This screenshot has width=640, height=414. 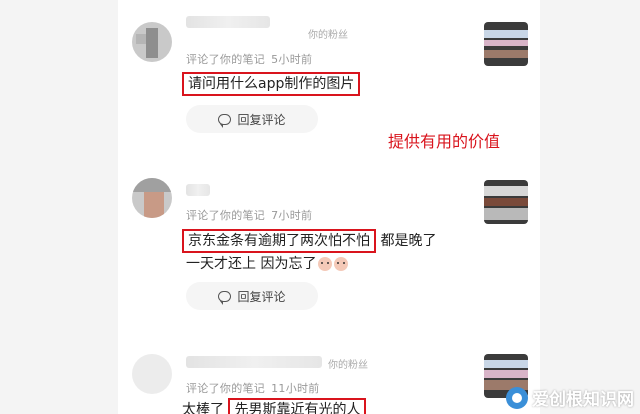 What do you see at coordinates (203, 408) in the screenshot?
I see `comment-text-prefix: 太棒了` at bounding box center [203, 408].